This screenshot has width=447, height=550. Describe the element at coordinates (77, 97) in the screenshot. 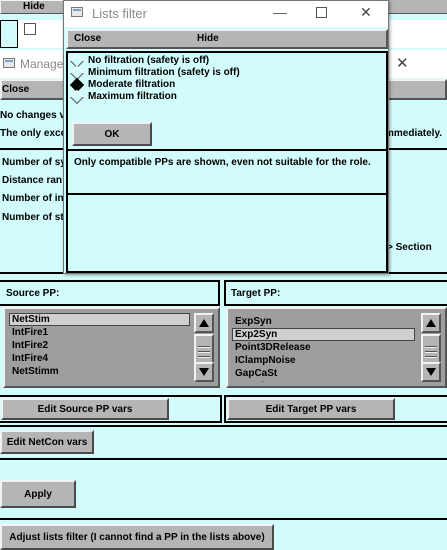

I see `radio-icon` at that location.